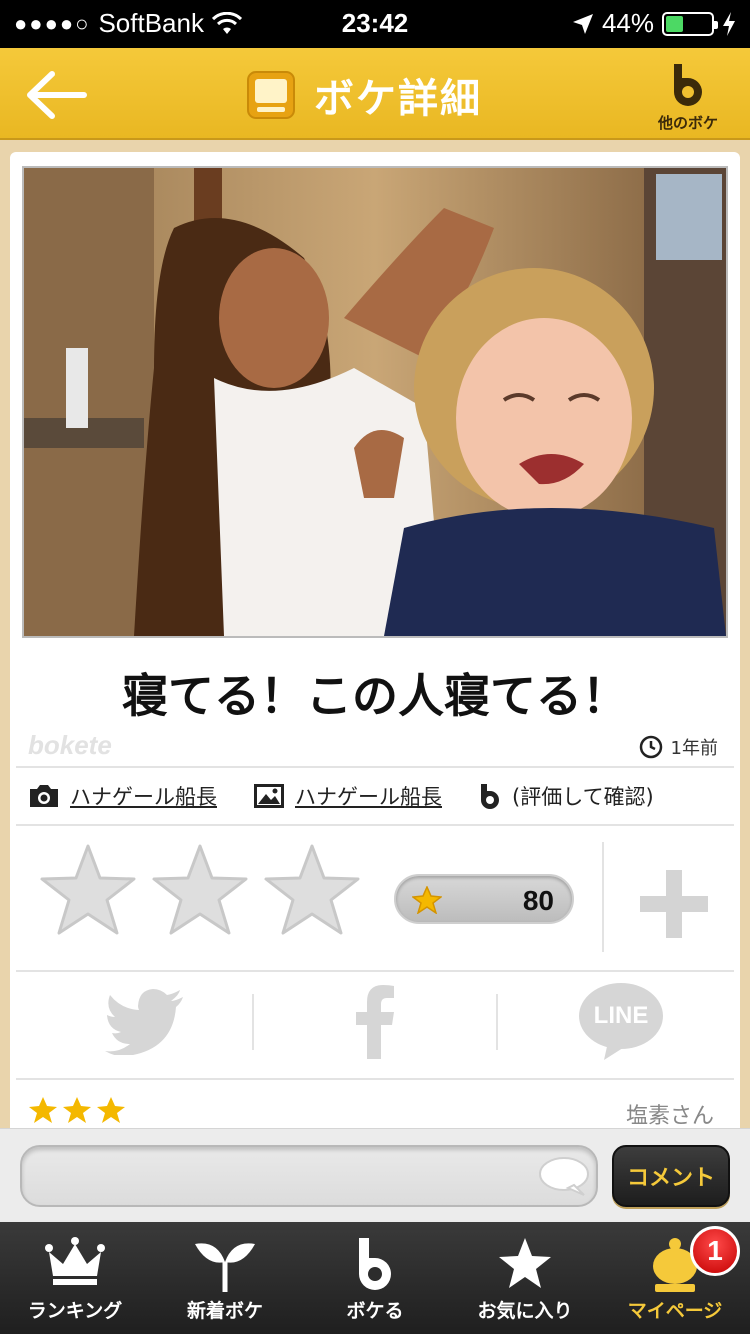  Describe the element at coordinates (309, 1176) in the screenshot. I see `comment-input` at that location.